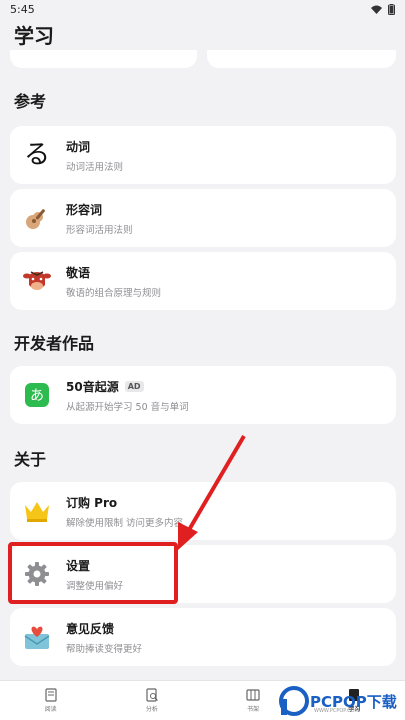  Describe the element at coordinates (84, 209) in the screenshot. I see `card-adjectives-title: 形容词` at that location.